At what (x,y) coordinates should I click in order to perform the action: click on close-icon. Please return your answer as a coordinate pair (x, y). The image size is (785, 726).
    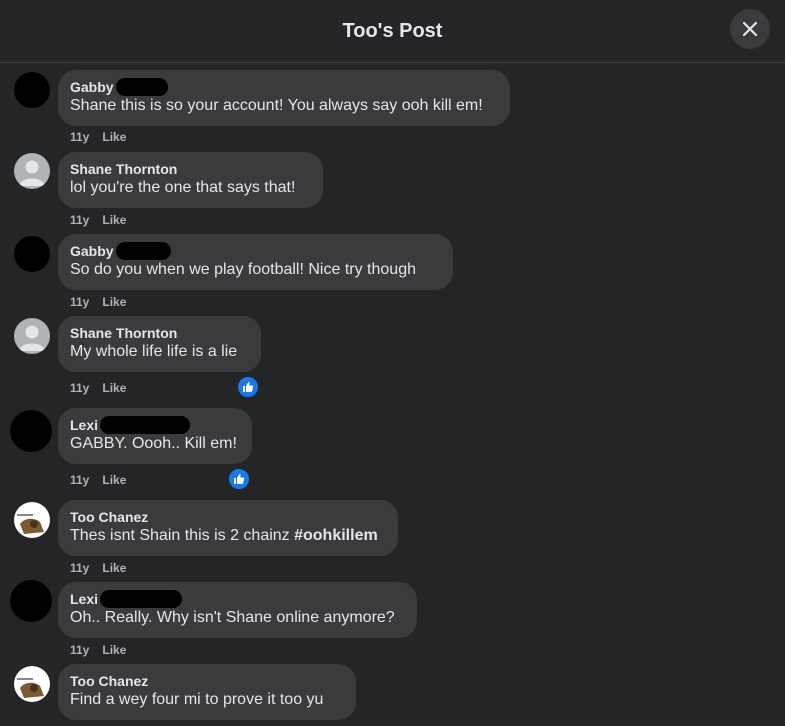
    Looking at the image, I should click on (750, 29).